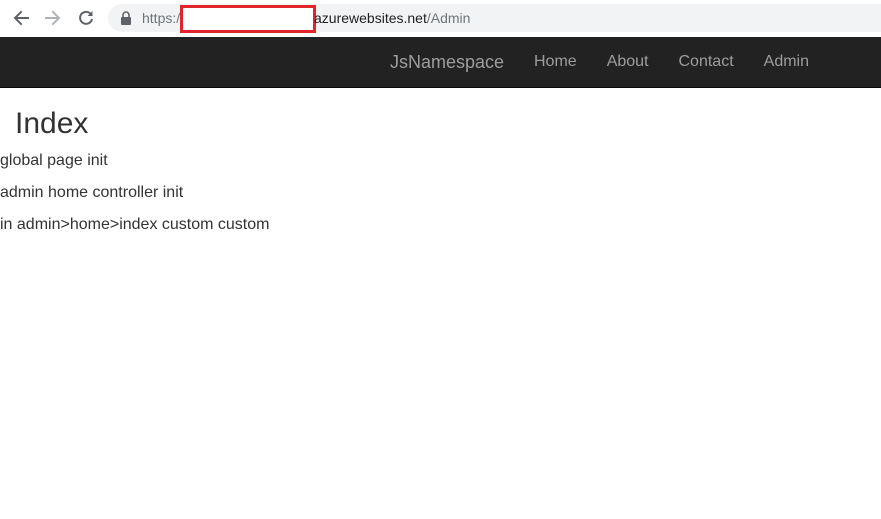 The width and height of the screenshot is (881, 519). I want to click on url-text: azurewebsites.net/Admin, so click(392, 18).